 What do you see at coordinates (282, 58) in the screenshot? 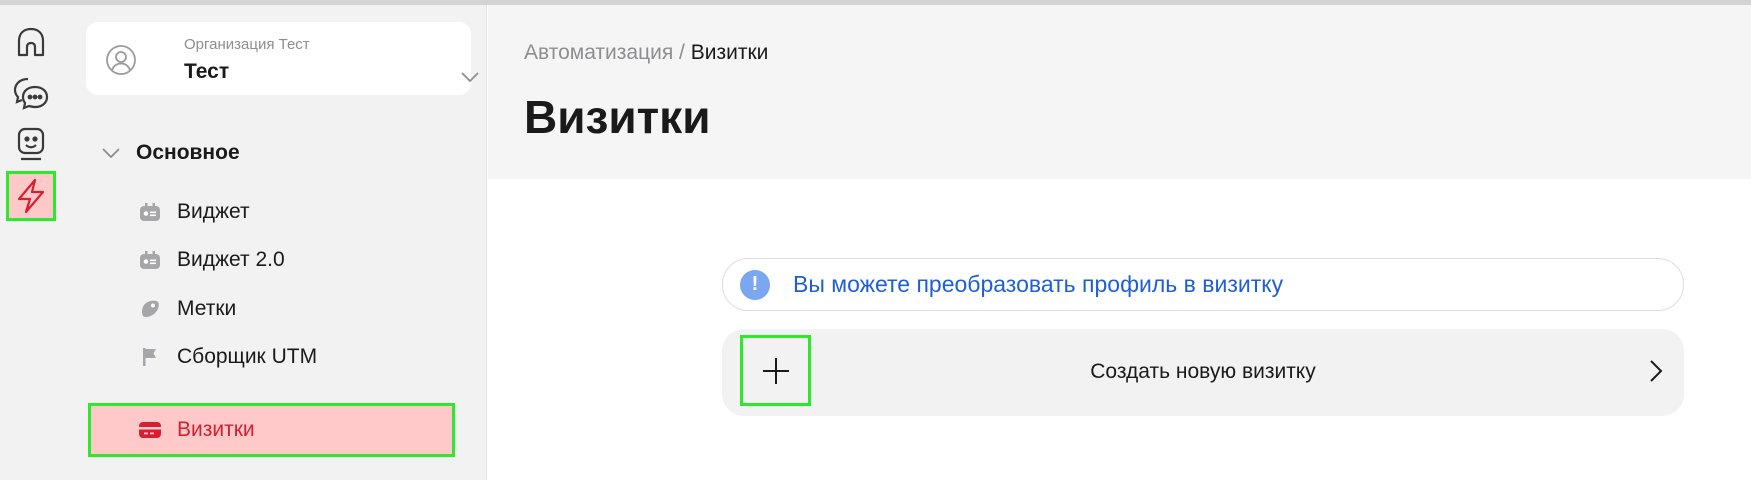
I see `org-selector: Организация Тест Тест` at bounding box center [282, 58].